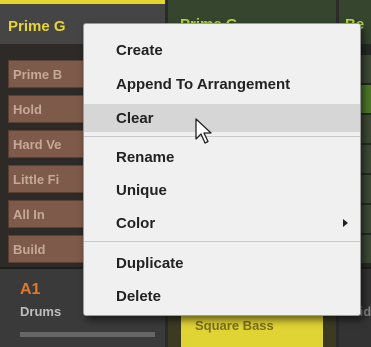  What do you see at coordinates (222, 118) in the screenshot?
I see `menu-item-clear: Clear` at bounding box center [222, 118].